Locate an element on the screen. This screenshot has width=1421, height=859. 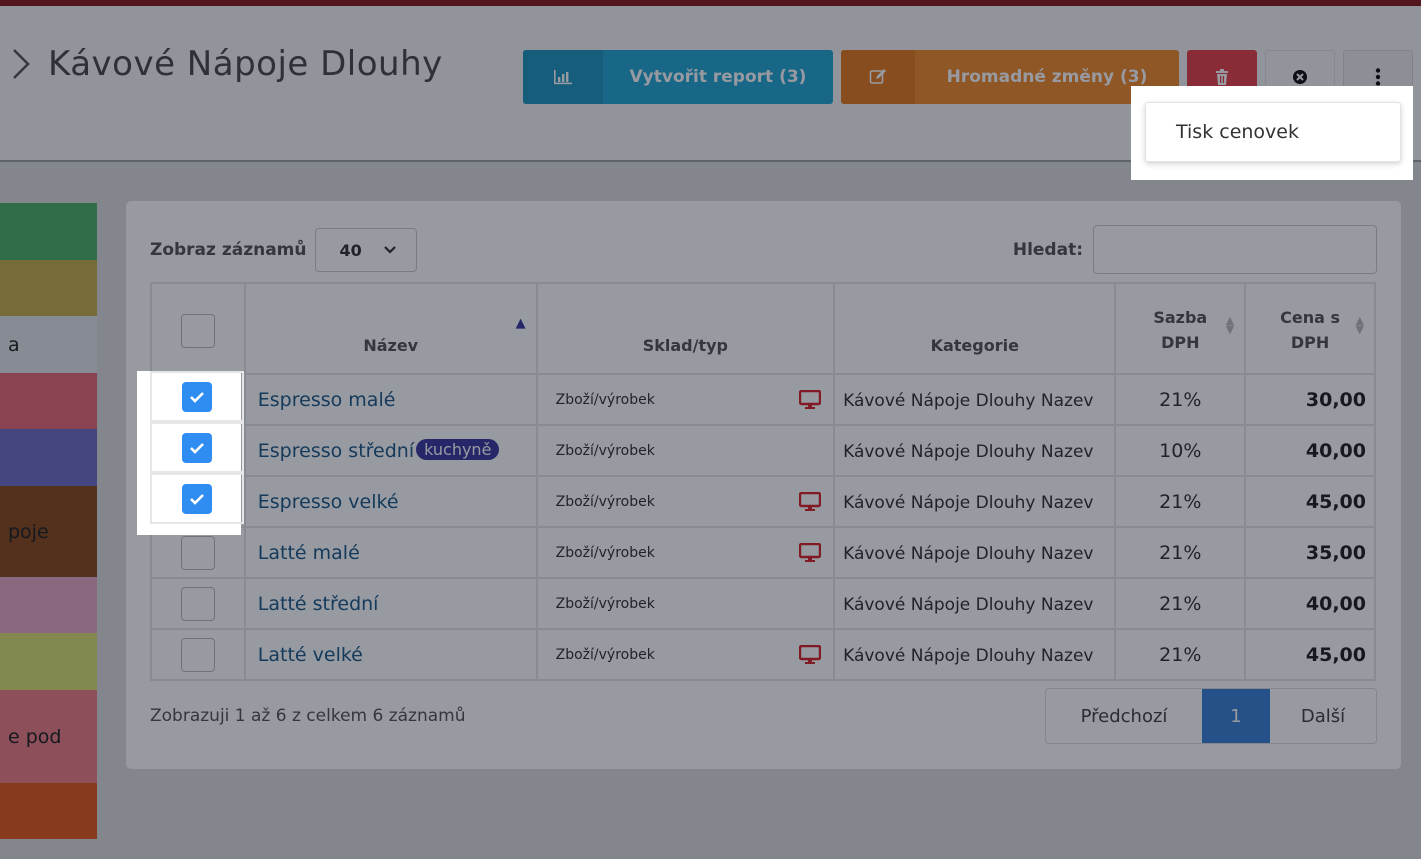
more-options-menu-highlight: Tisk cenovek is located at coordinates (1272, 133).